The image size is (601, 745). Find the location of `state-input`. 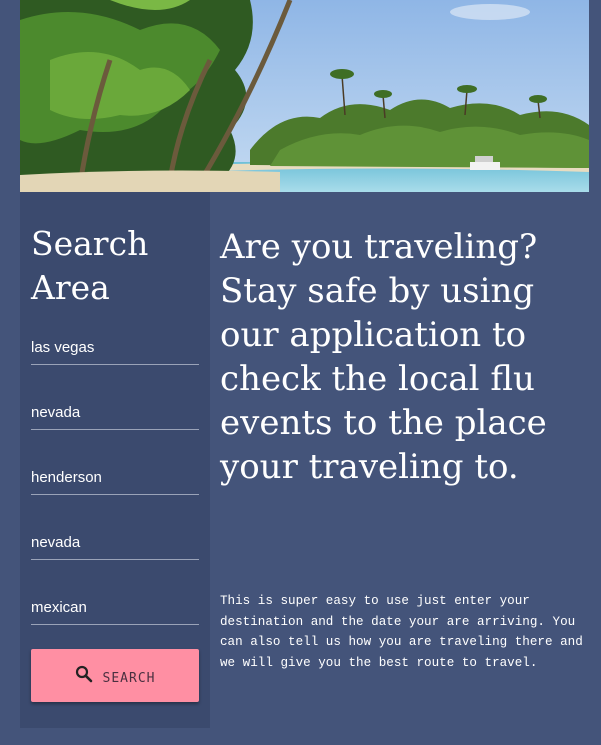

state-input is located at coordinates (115, 412).